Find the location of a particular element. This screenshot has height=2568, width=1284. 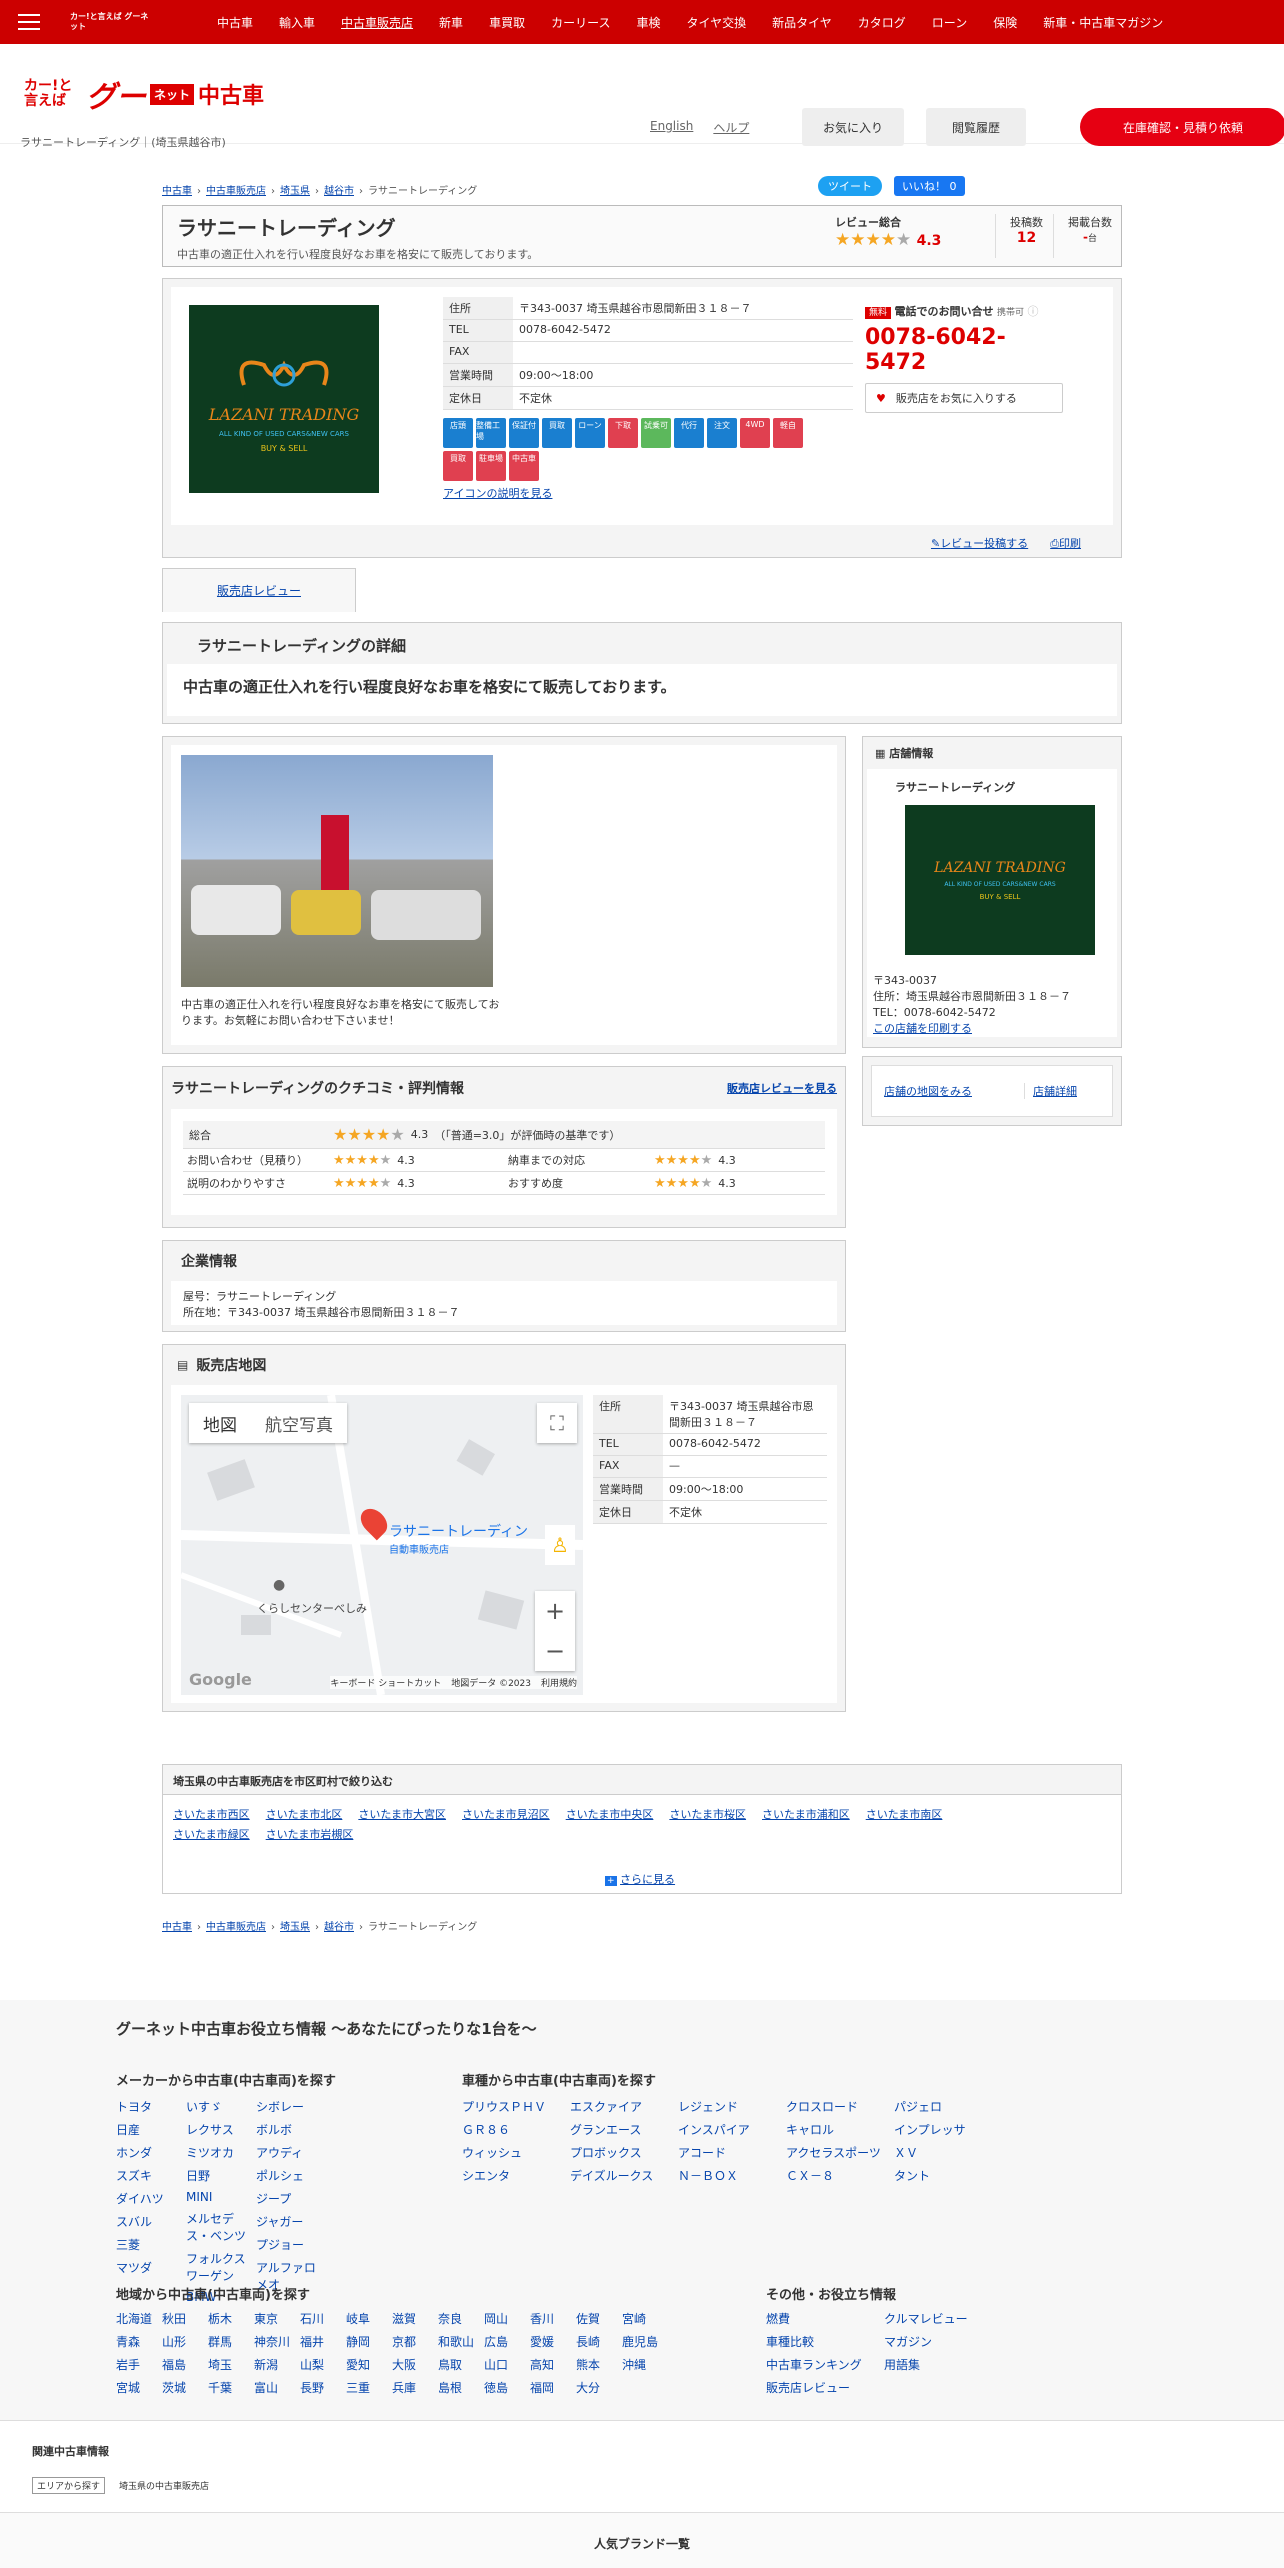

footer-link: スズキ is located at coordinates (151, 2175).